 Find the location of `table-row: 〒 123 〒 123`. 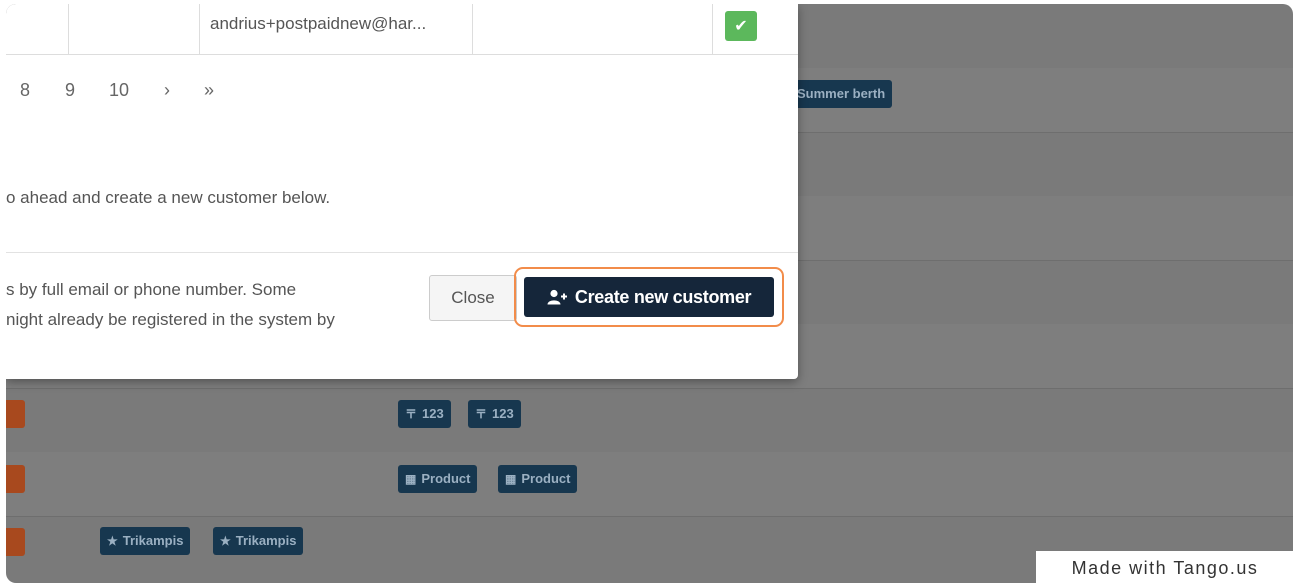

table-row: 〒 123 〒 123 is located at coordinates (649, 420).